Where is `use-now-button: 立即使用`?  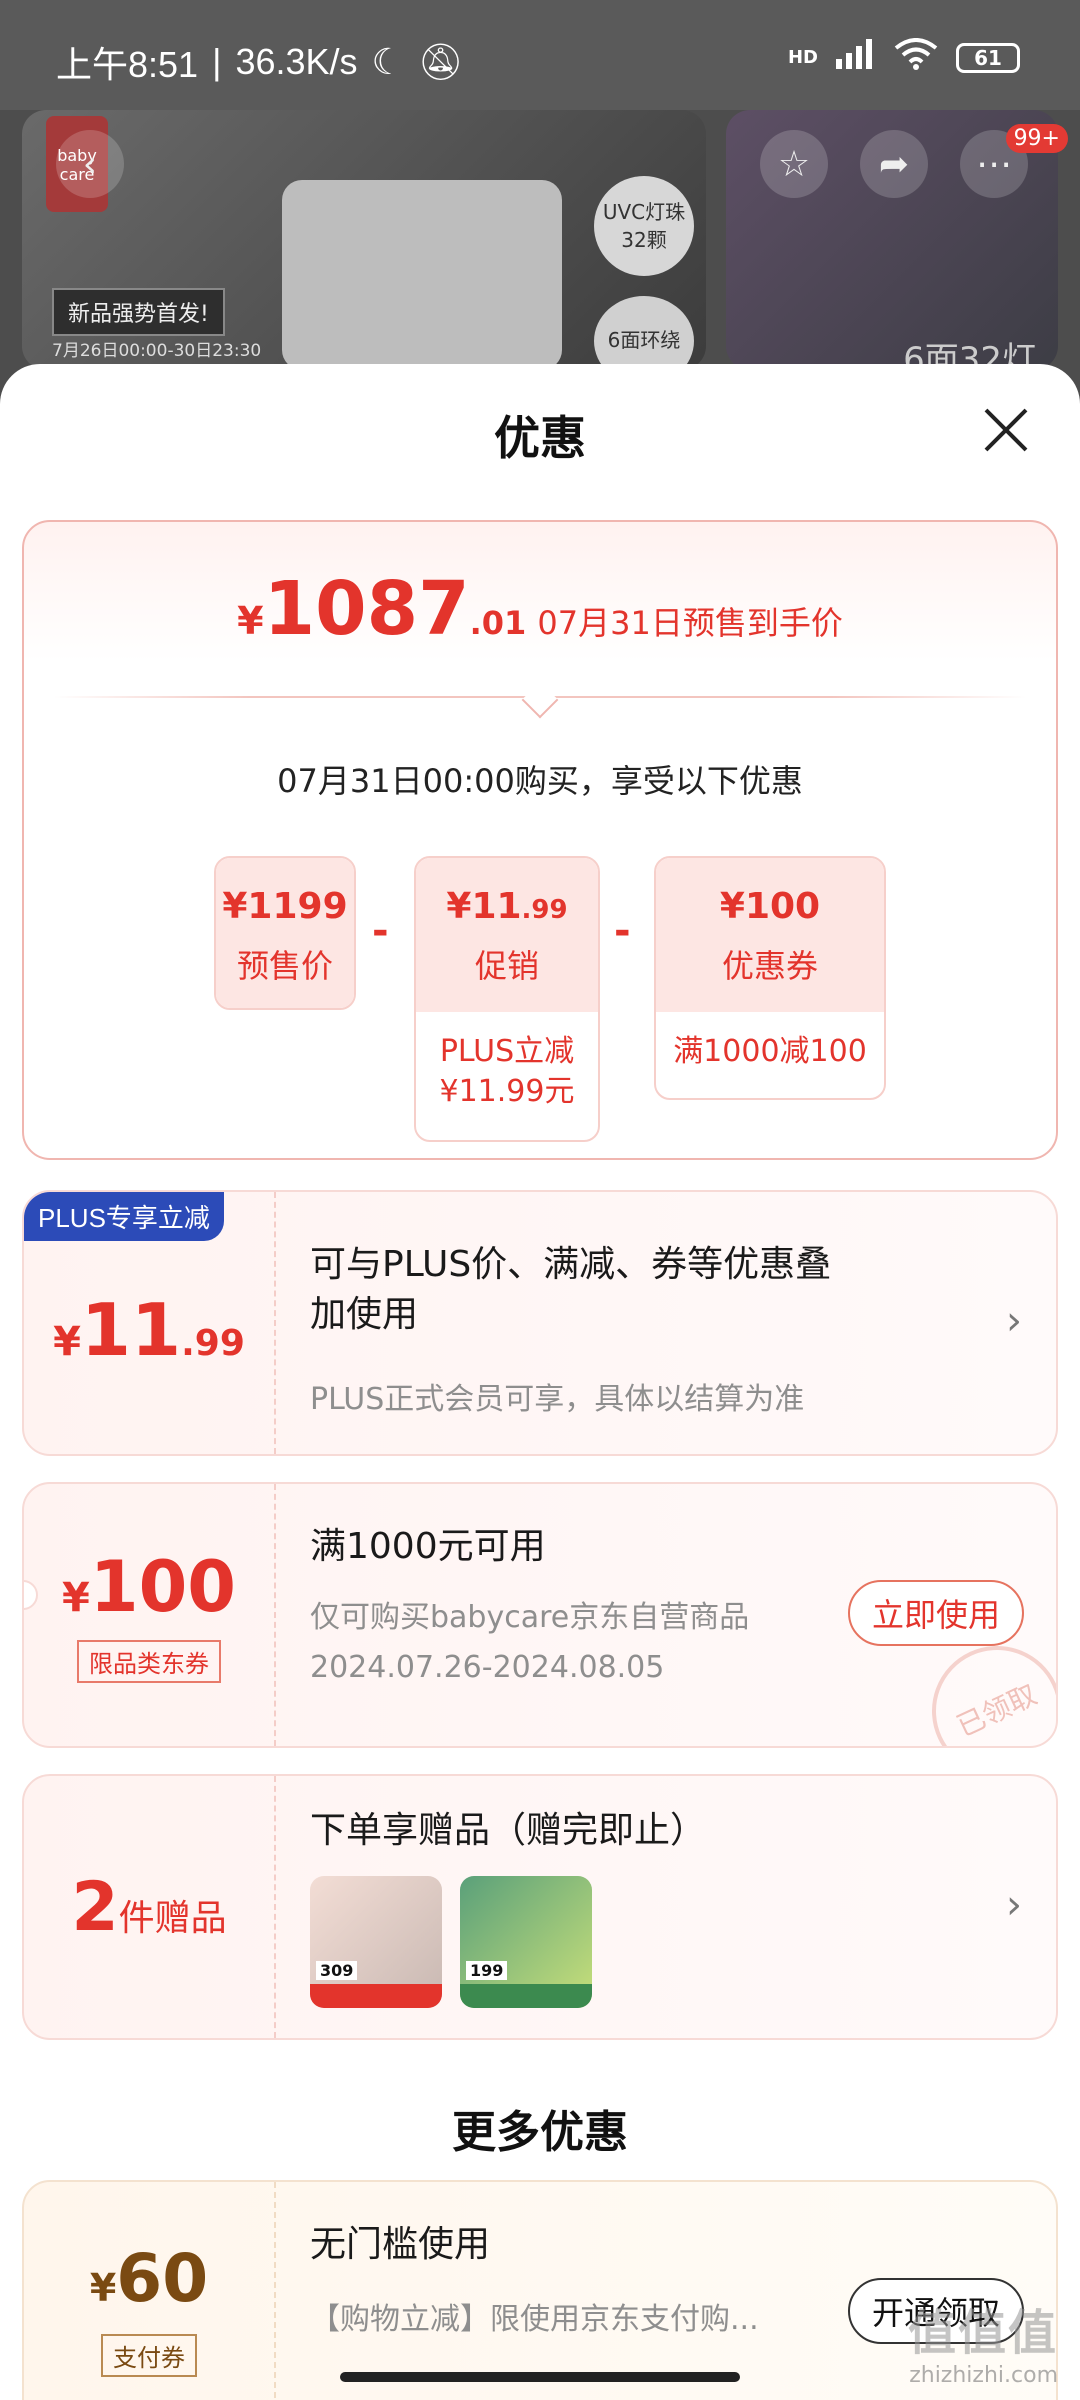
use-now-button: 立即使用 is located at coordinates (935, 1613).